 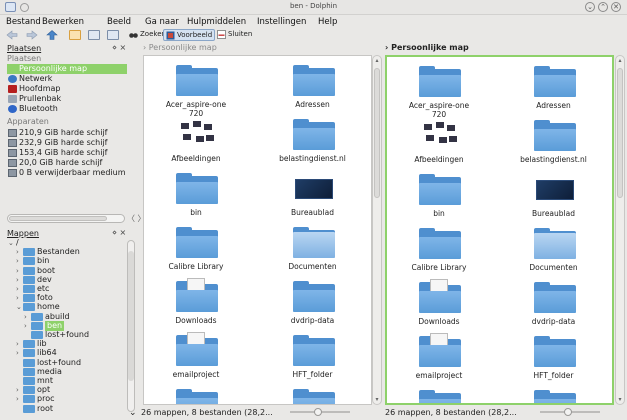 I want to click on left-breadcrumb: › Persoonlijke map, so click(x=180, y=48).